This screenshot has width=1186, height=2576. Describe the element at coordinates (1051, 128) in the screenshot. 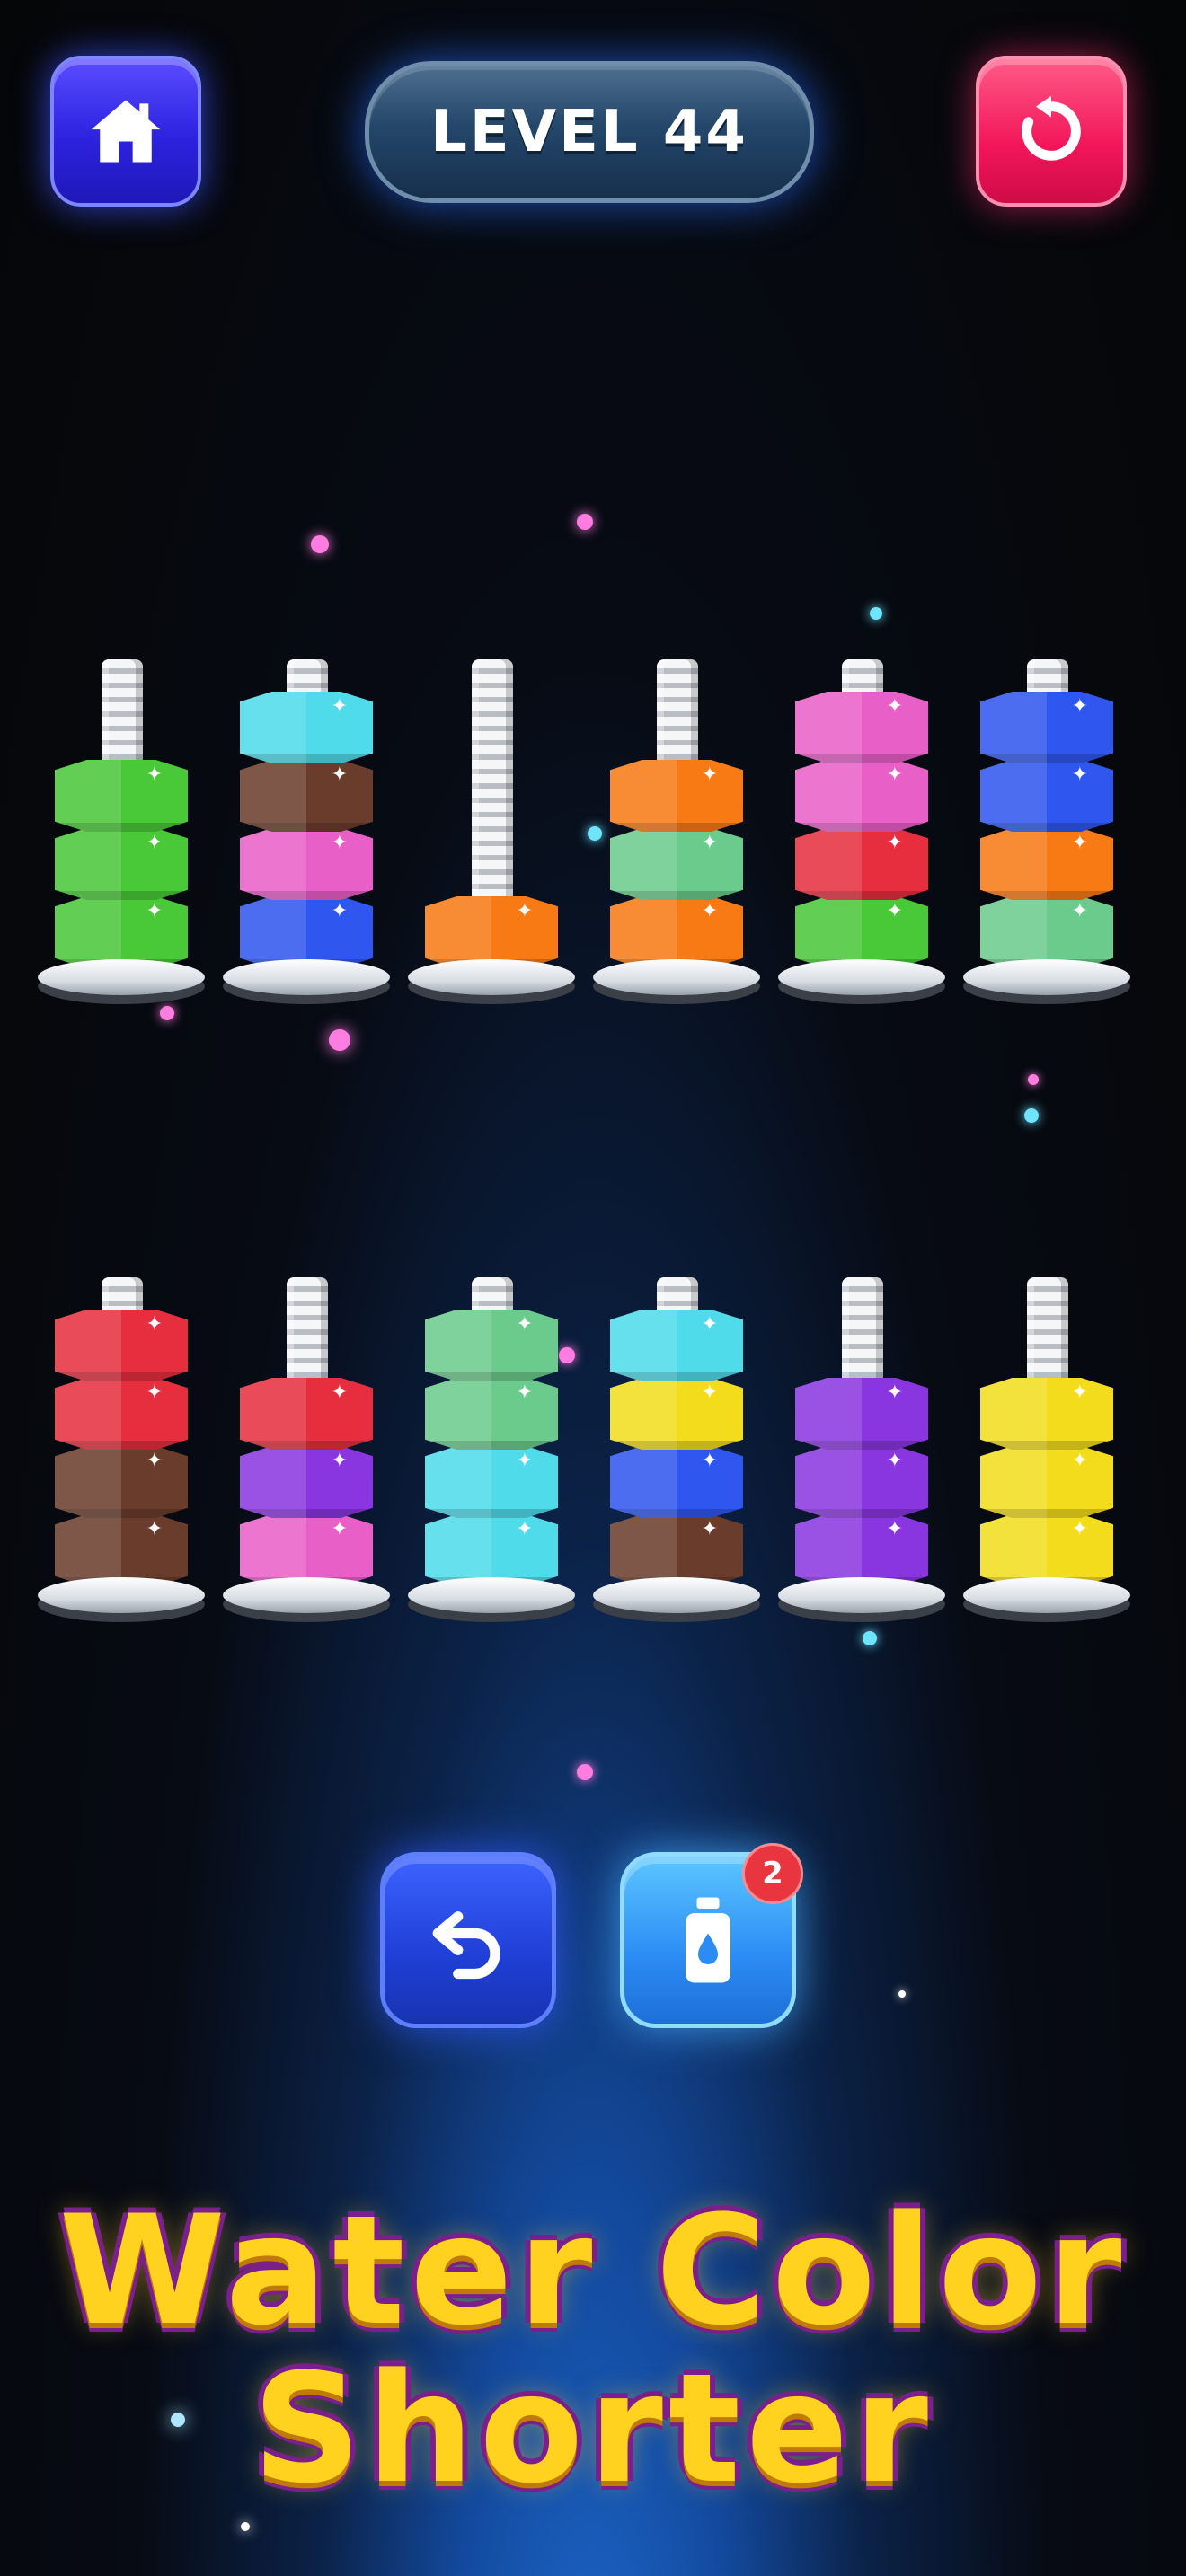

I see `restart-icon` at that location.